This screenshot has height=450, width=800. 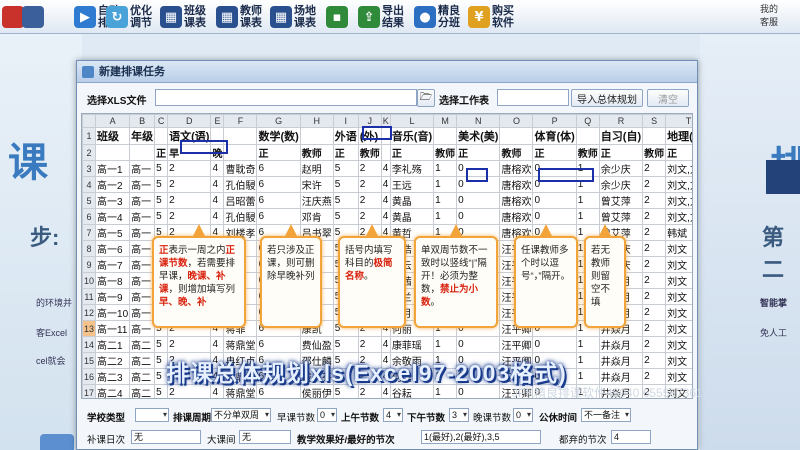 What do you see at coordinates (621, 184) in the screenshot?
I see `table-cell: 余少庆` at bounding box center [621, 184].